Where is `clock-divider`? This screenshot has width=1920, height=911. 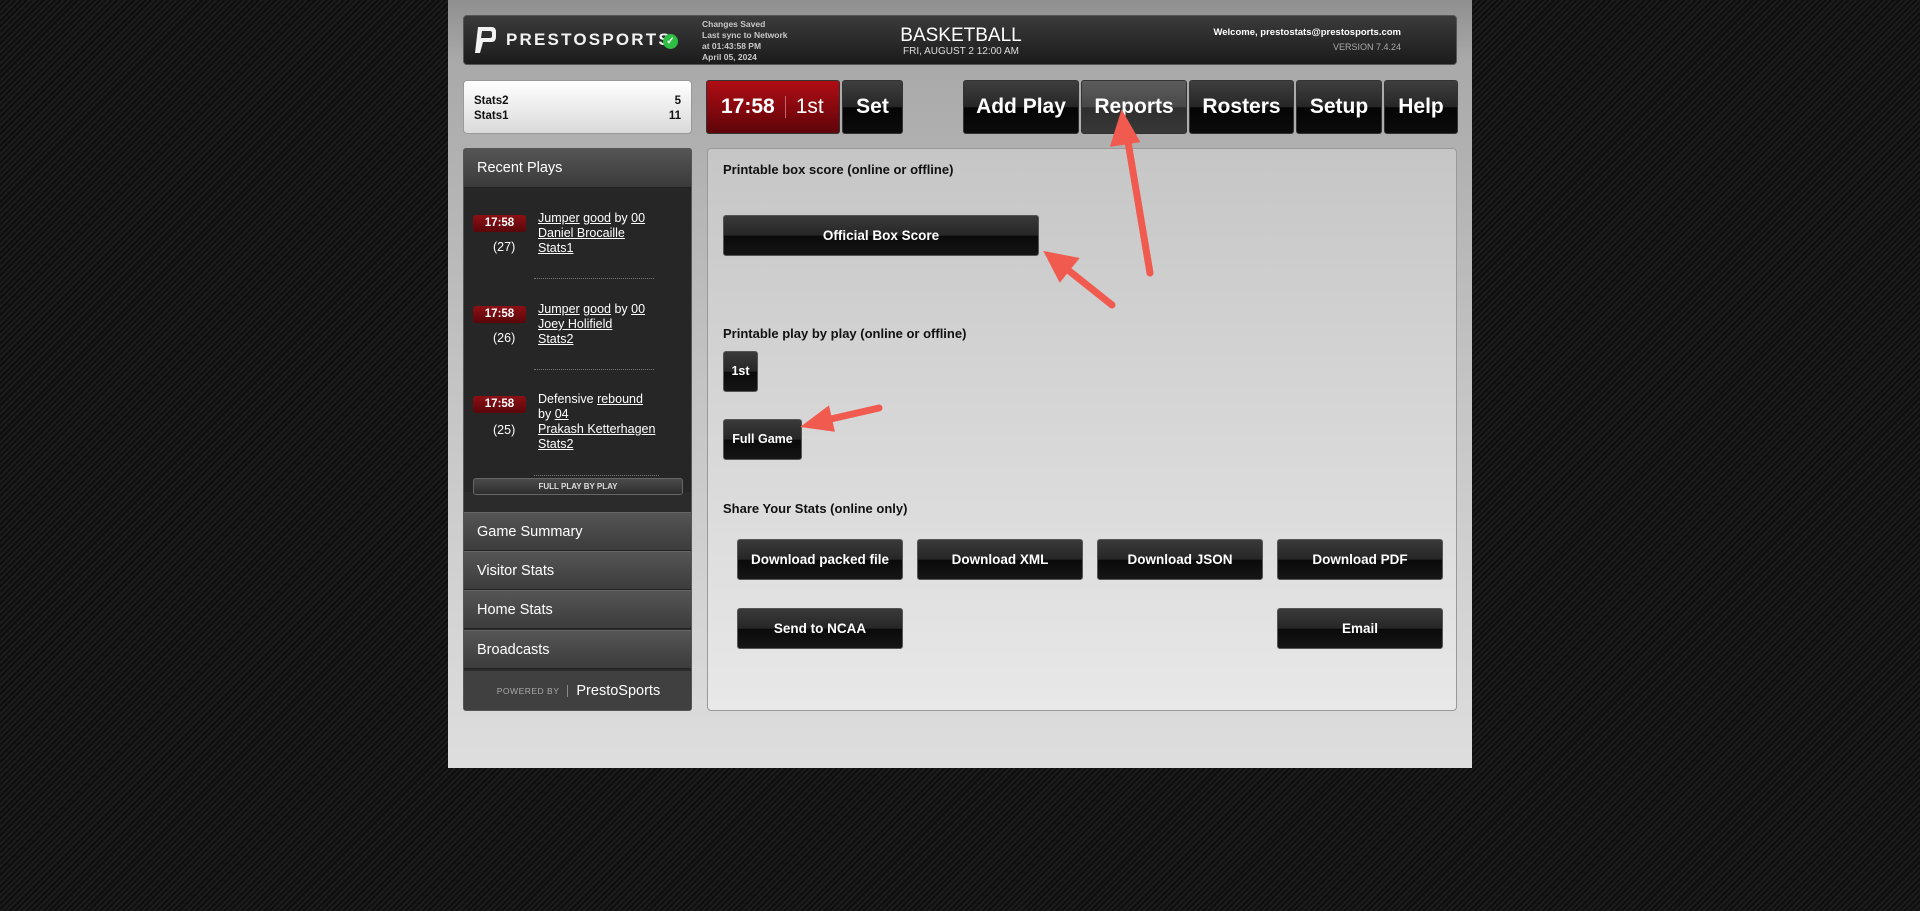
clock-divider is located at coordinates (785, 107).